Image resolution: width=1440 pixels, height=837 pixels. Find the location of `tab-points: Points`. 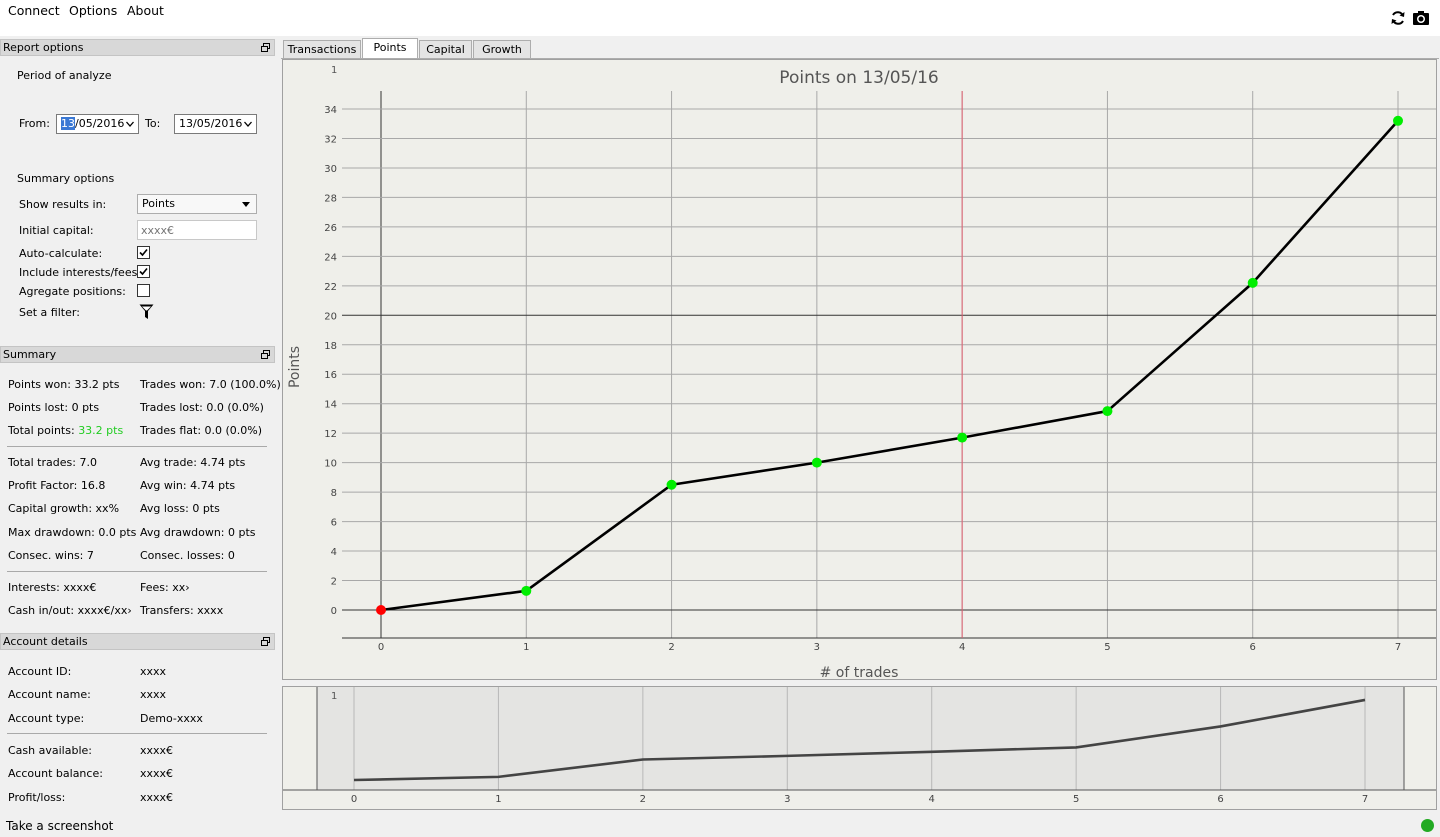

tab-points: Points is located at coordinates (390, 48).